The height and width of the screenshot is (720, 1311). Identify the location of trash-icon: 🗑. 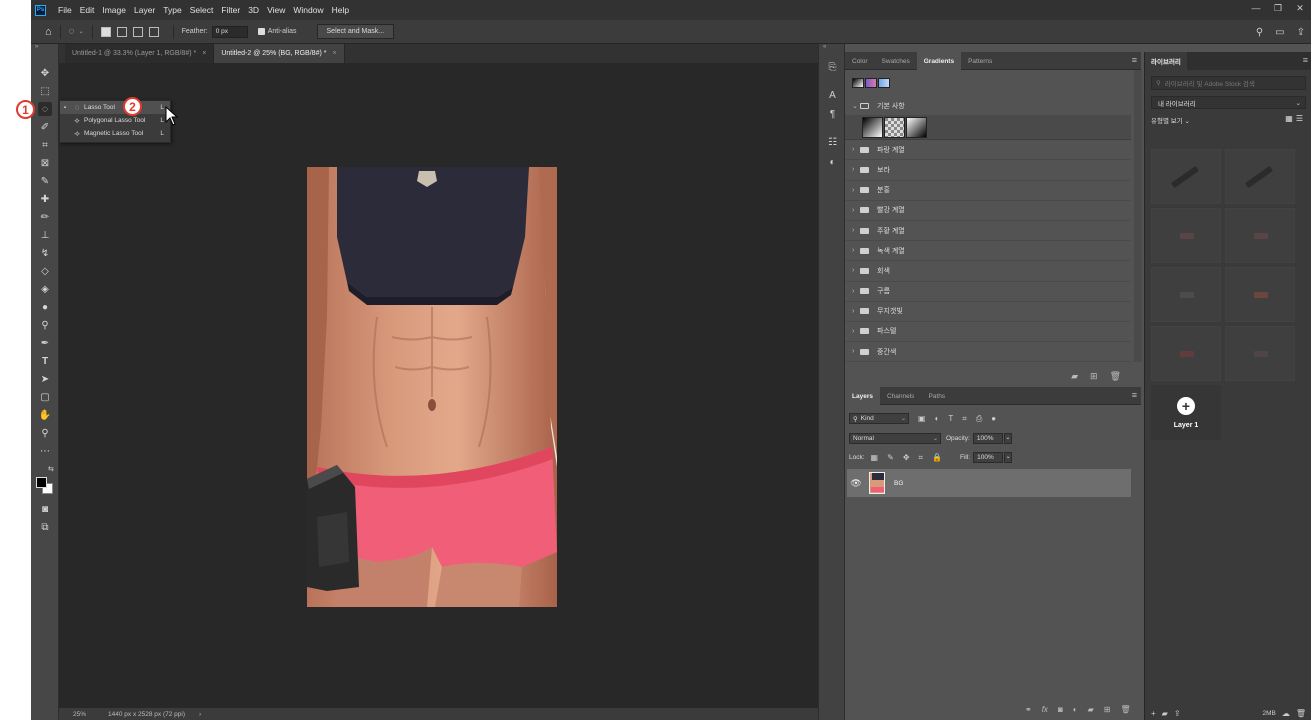
(1301, 713).